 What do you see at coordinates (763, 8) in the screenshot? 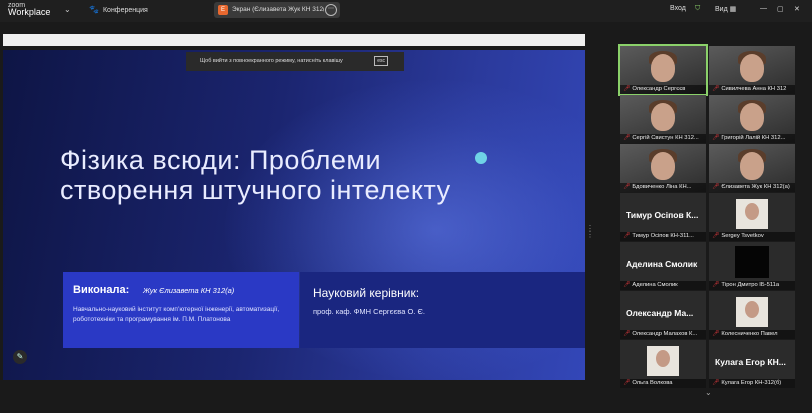
I see `minimize-icon: —` at bounding box center [763, 8].